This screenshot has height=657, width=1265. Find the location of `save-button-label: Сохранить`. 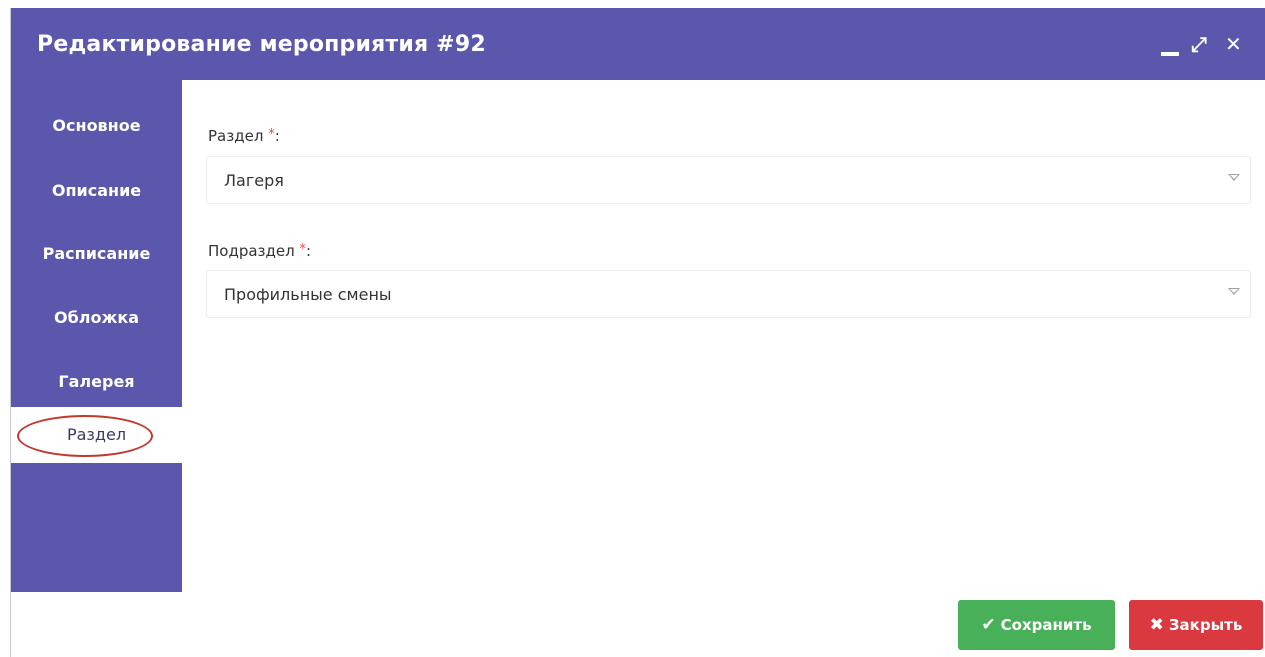

save-button-label: Сохранить is located at coordinates (1046, 625).